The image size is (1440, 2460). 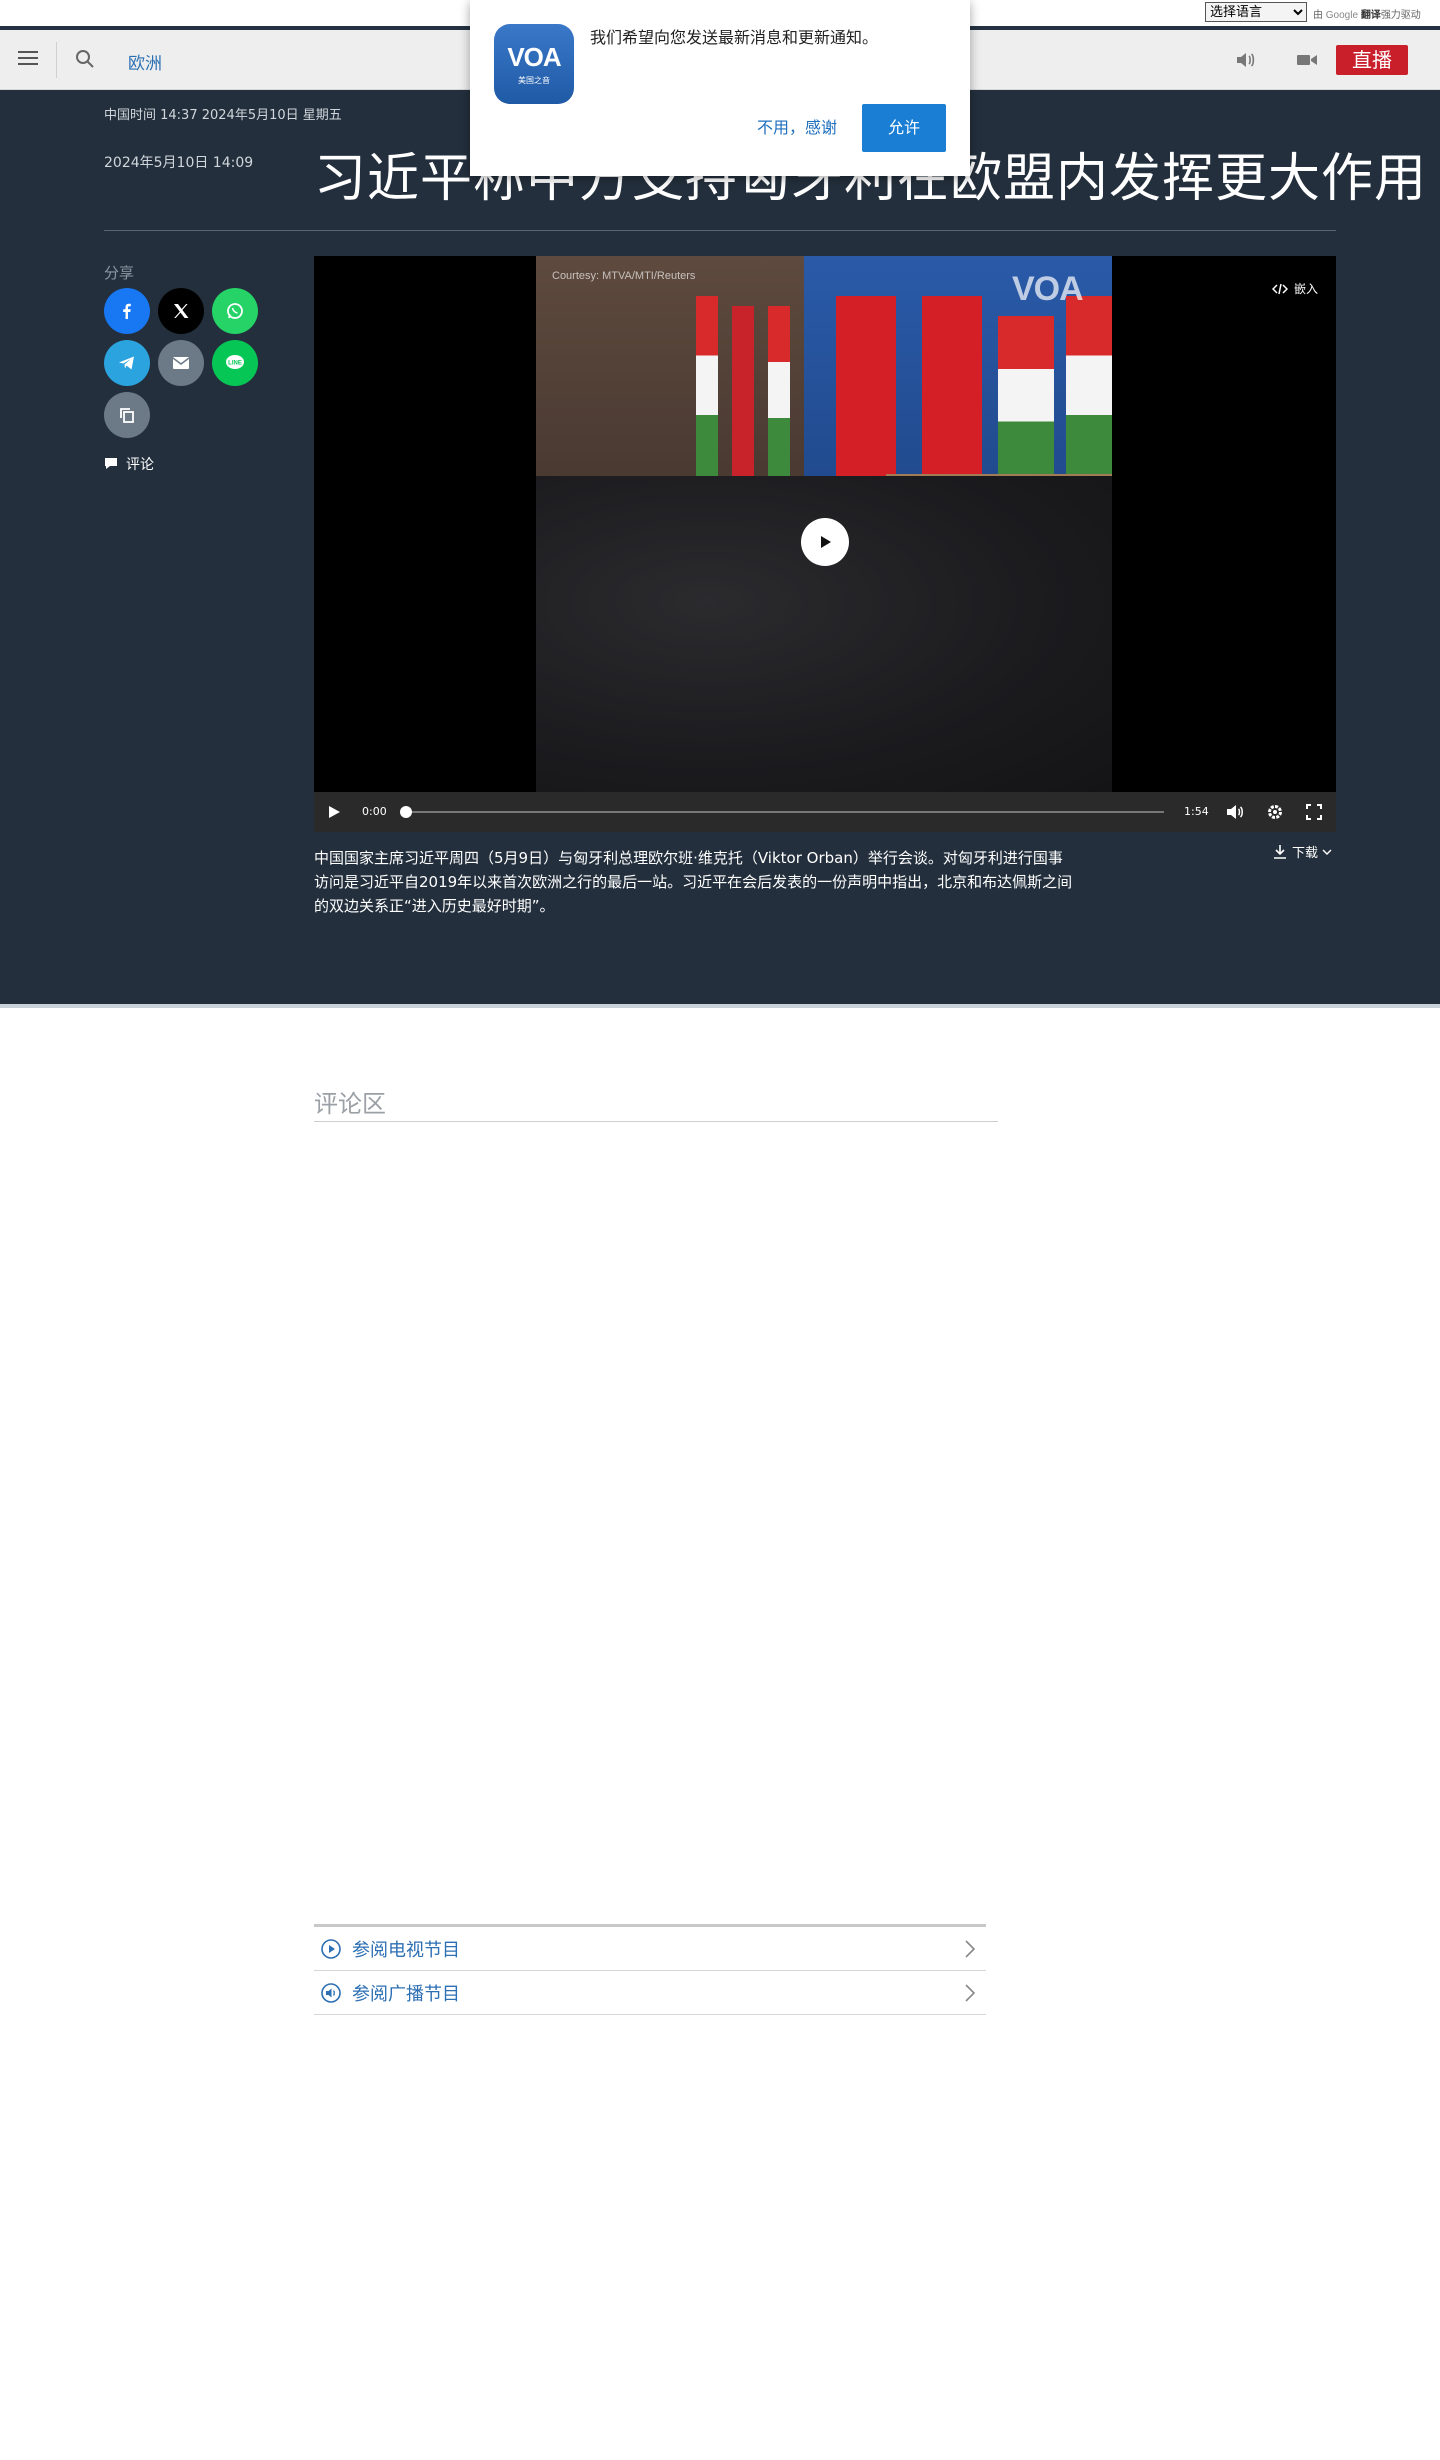 I want to click on section-link-europe: 欧洲, so click(x=145, y=61).